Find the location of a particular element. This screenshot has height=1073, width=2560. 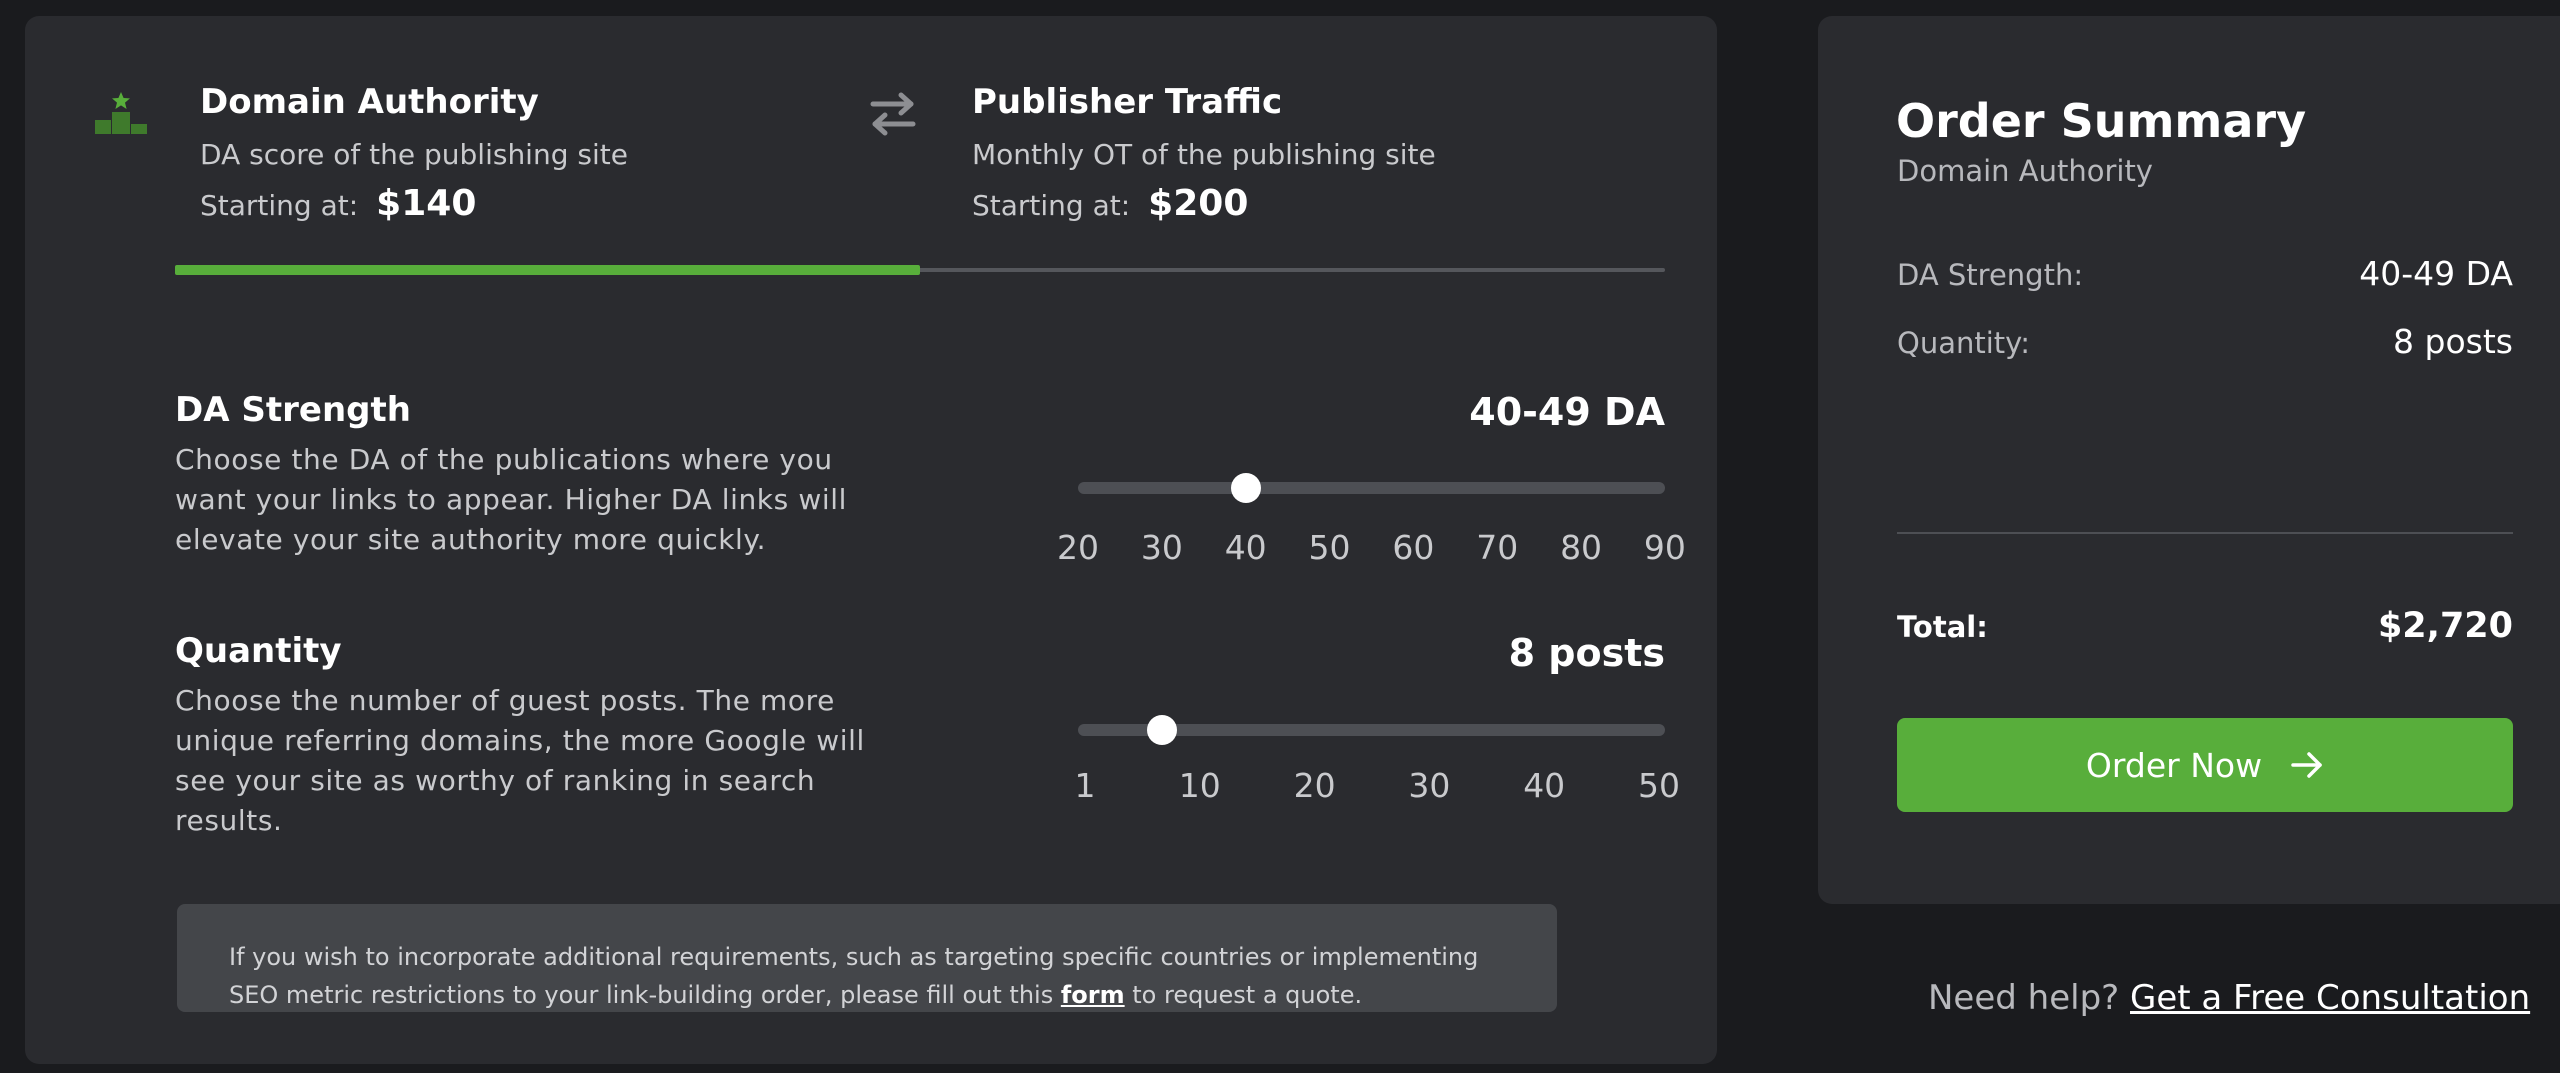

tab-progress-track is located at coordinates (920, 270).